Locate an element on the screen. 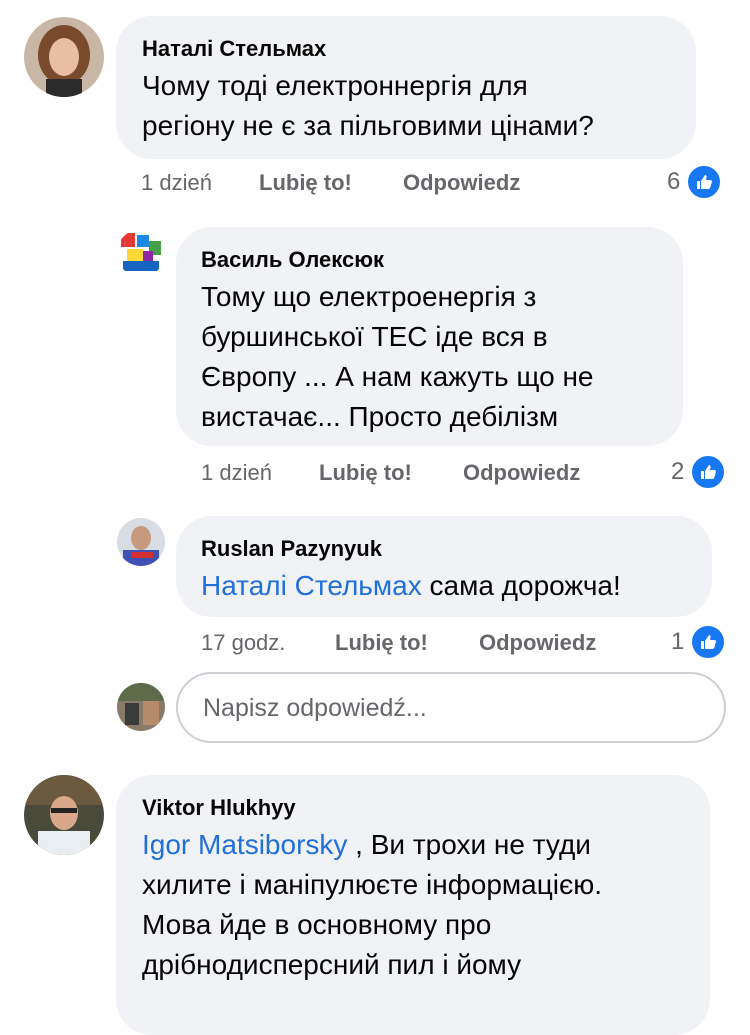 The height and width of the screenshot is (1035, 750). comment-timestamp: 17 godz. is located at coordinates (243, 643).